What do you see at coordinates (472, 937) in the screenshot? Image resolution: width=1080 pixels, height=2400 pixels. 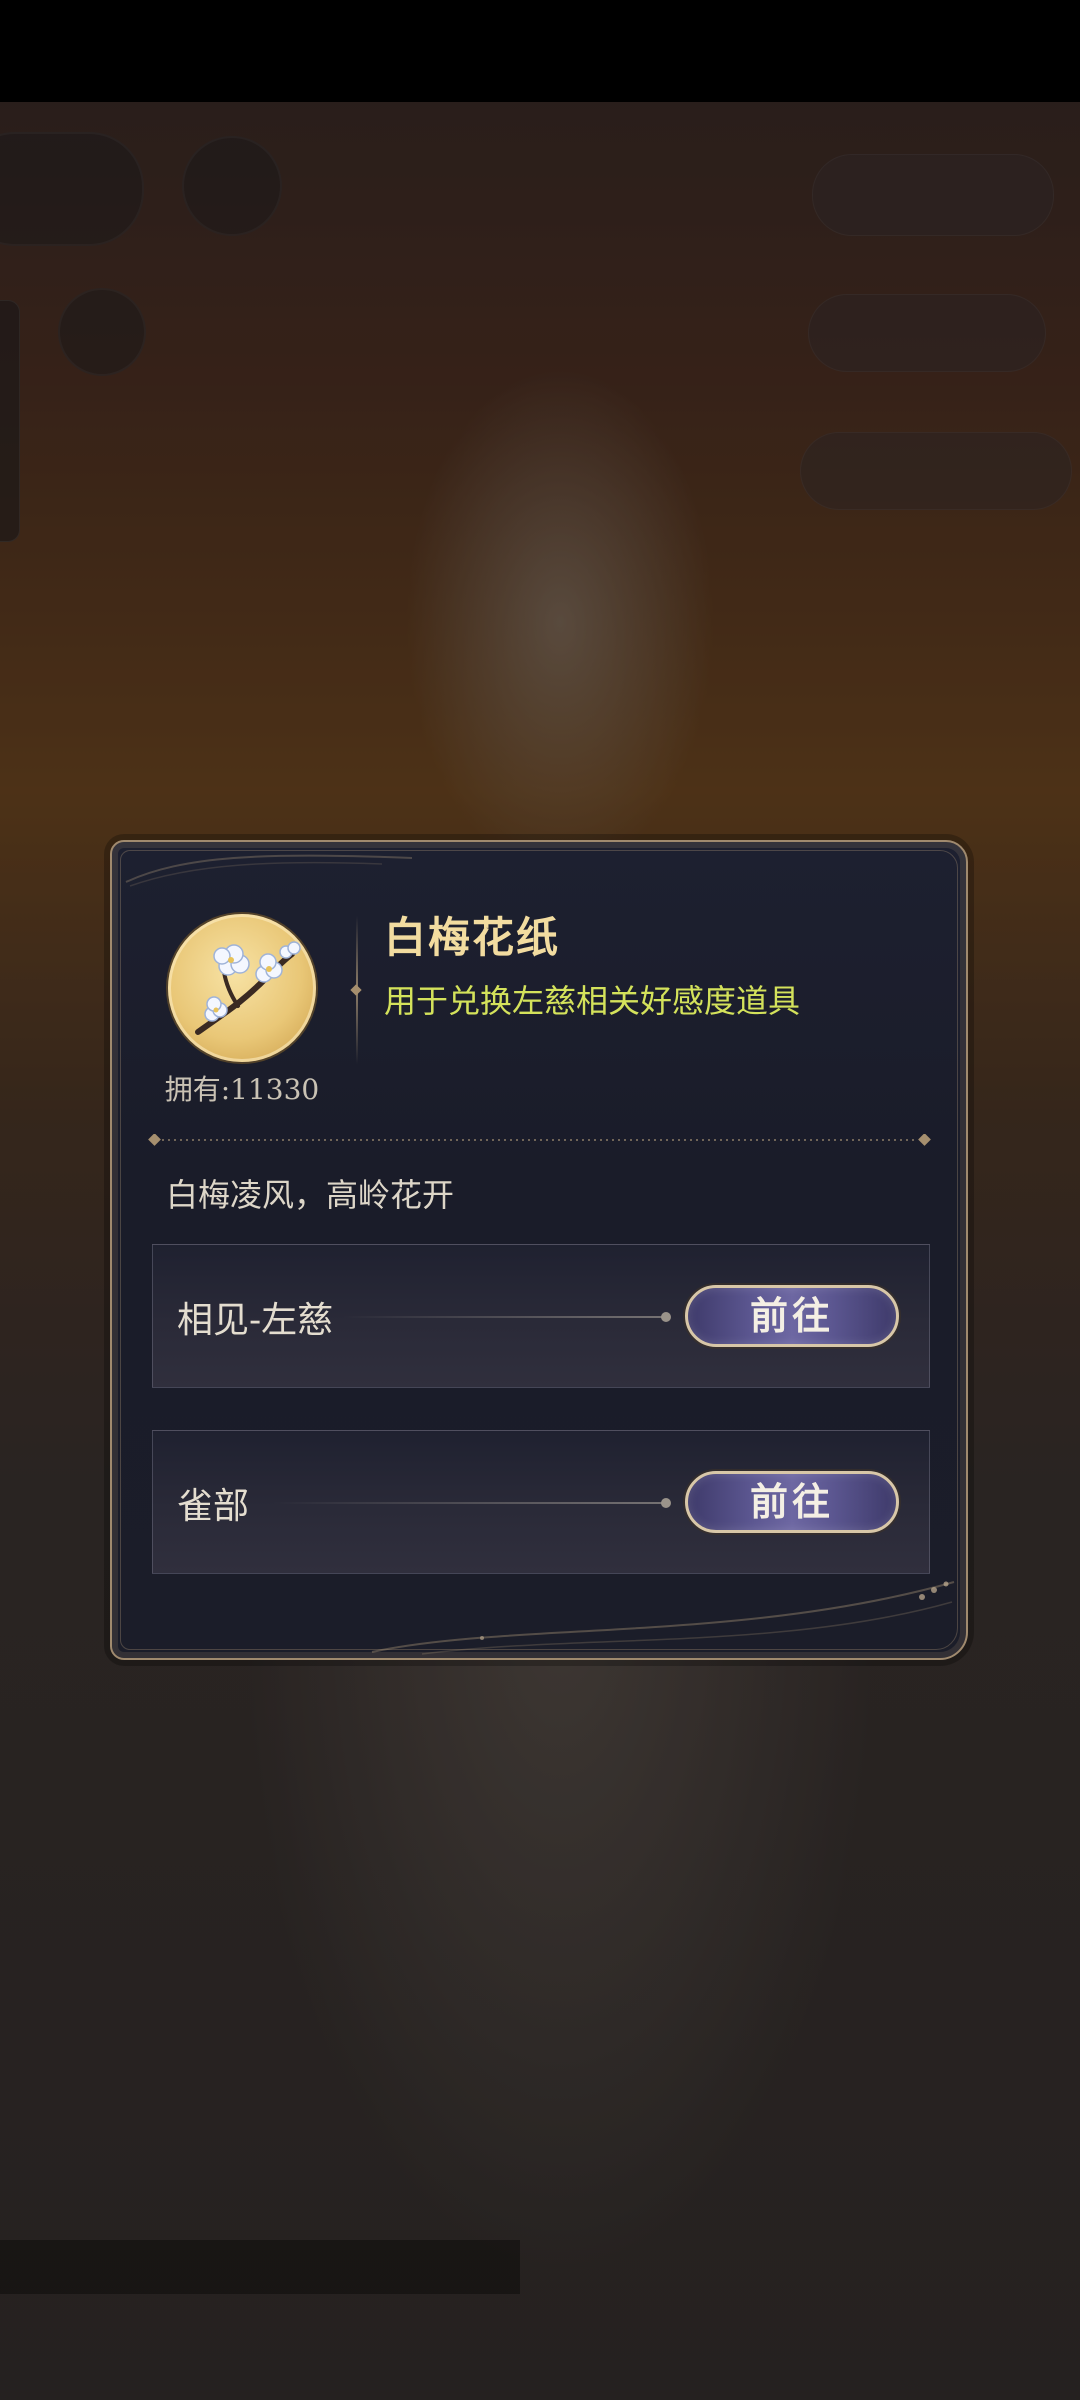 I see `item-title: 白梅花纸` at bounding box center [472, 937].